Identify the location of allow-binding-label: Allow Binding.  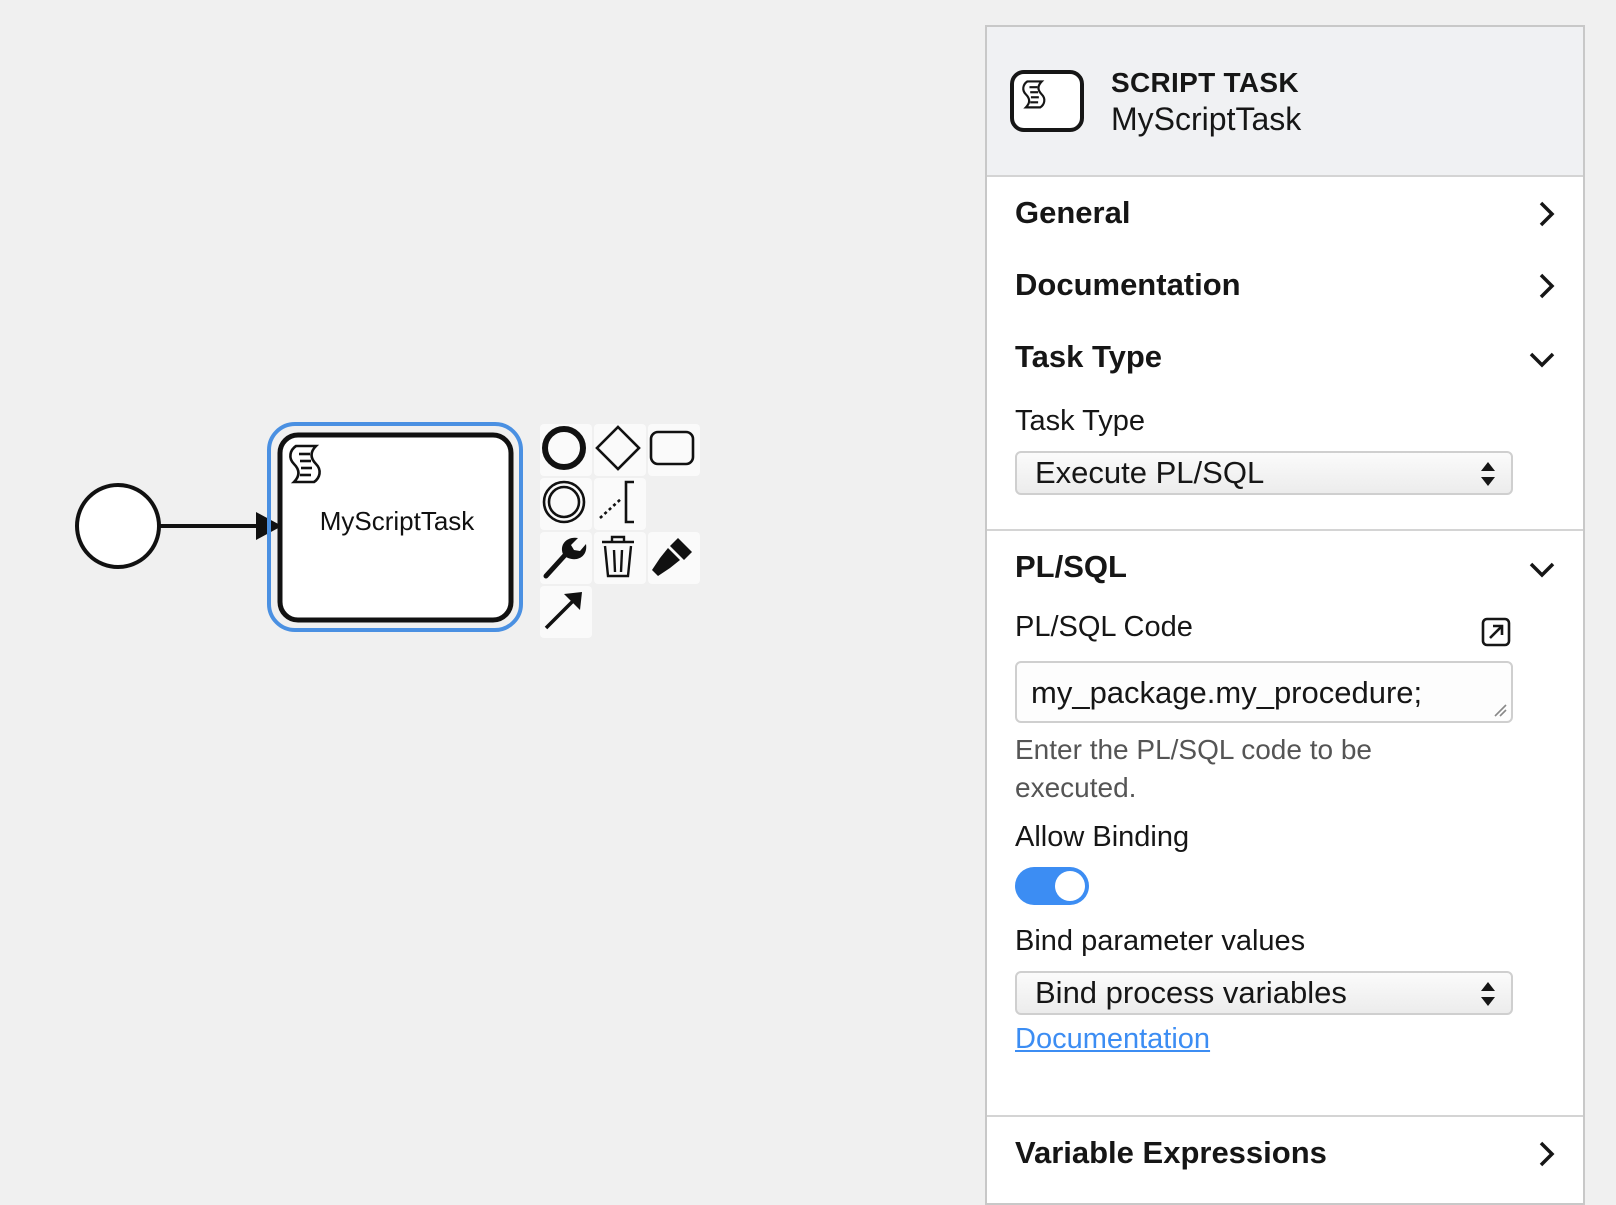
(1102, 837).